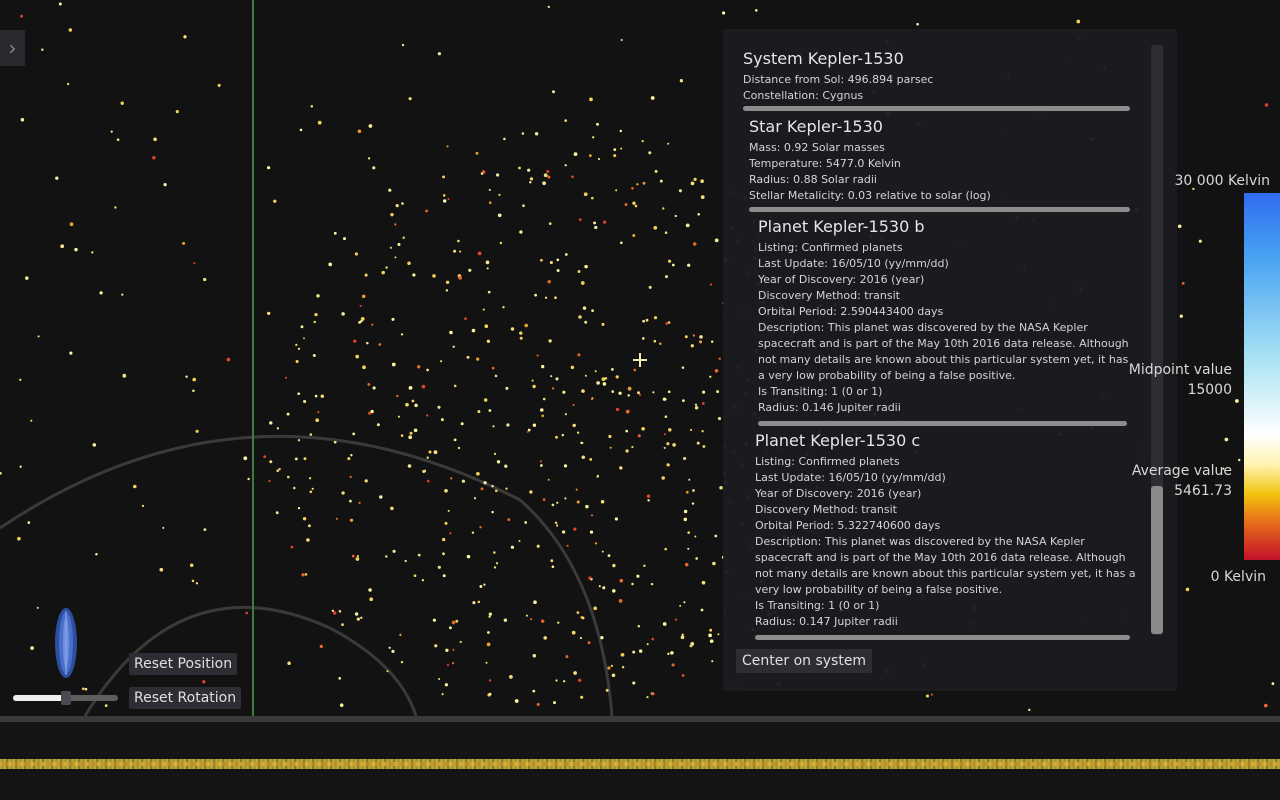  What do you see at coordinates (1157, 340) in the screenshot?
I see `info-scrollbar` at bounding box center [1157, 340].